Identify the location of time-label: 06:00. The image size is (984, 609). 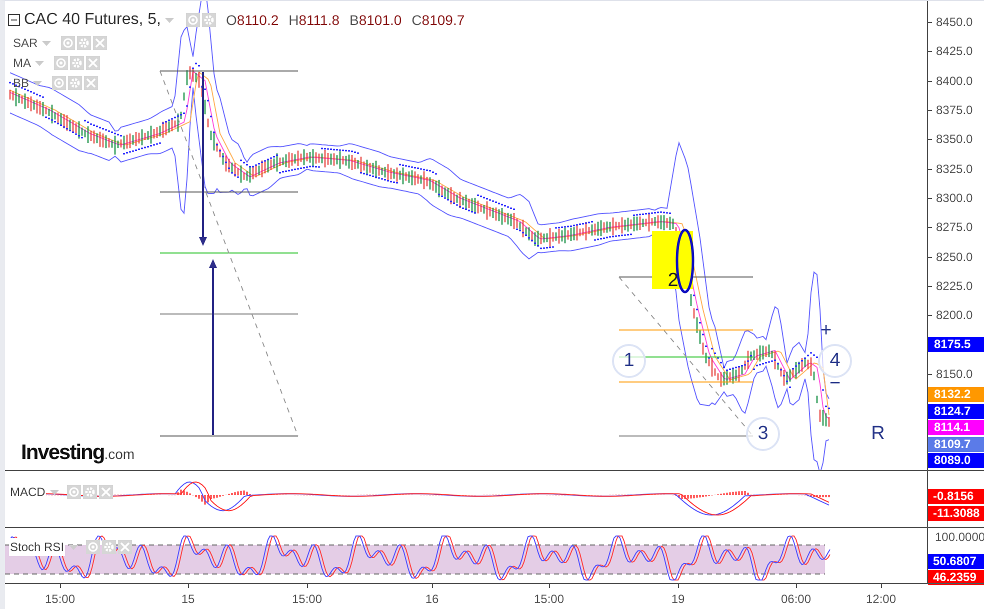
(796, 599).